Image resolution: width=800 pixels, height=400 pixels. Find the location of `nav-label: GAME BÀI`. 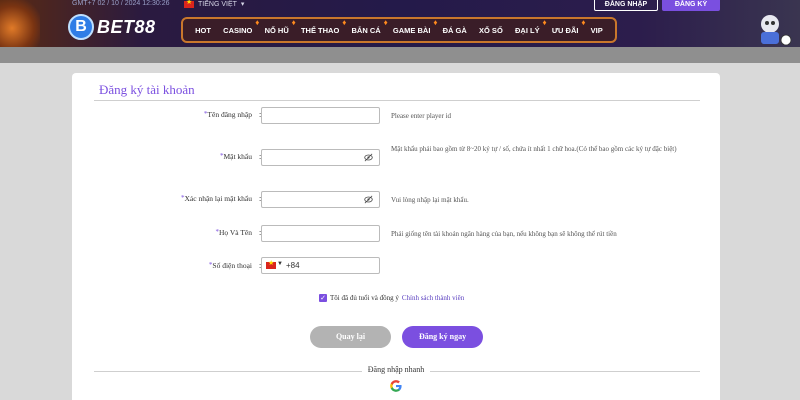

nav-label: GAME BÀI is located at coordinates (411, 30).